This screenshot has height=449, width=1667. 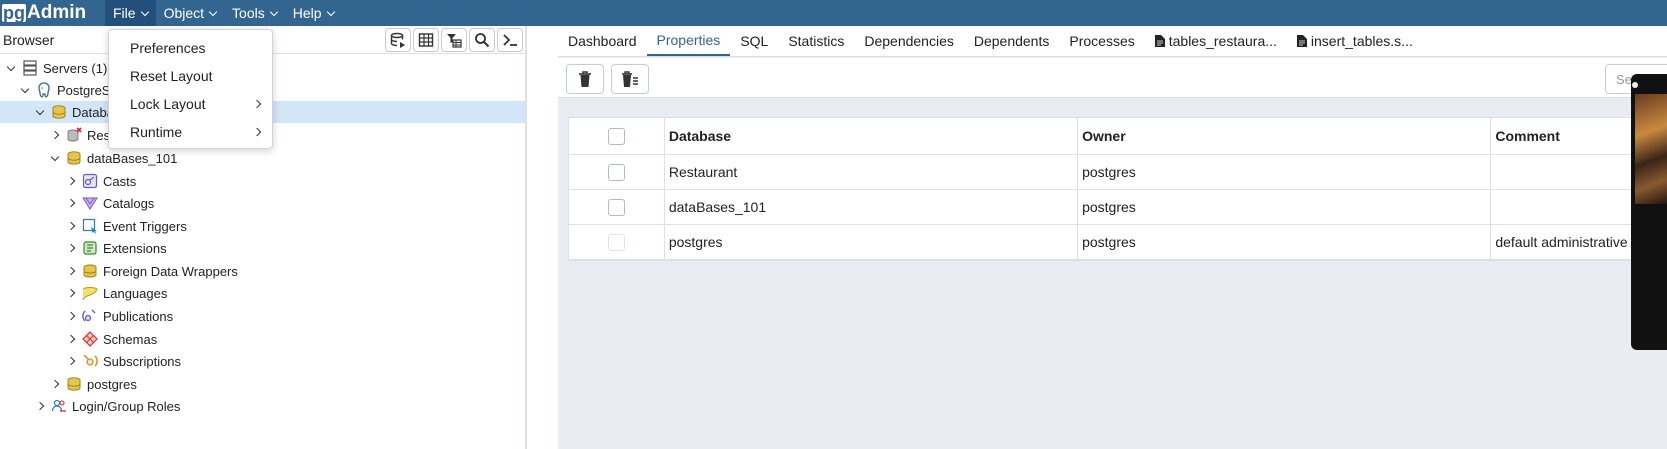 I want to click on menu-help: Help, so click(x=313, y=13).